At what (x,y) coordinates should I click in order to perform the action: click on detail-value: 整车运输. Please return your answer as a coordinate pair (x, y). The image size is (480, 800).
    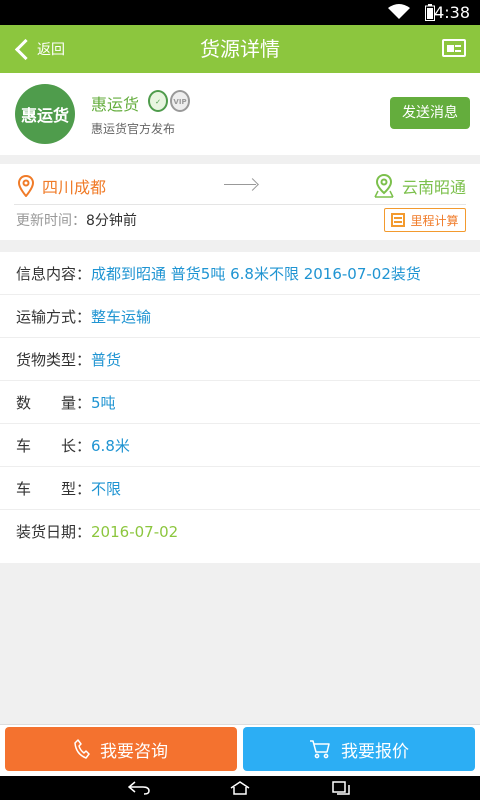
    Looking at the image, I should click on (121, 316).